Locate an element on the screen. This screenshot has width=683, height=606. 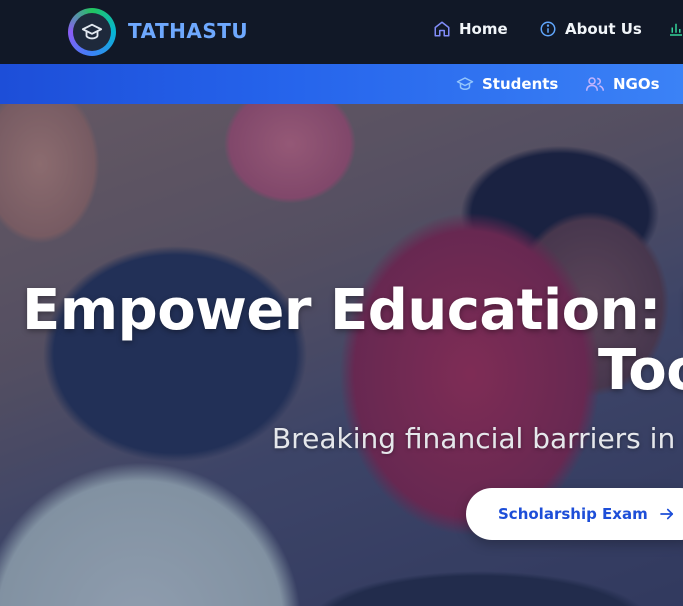
hero-title-line-2: Too is located at coordinates (640, 370).